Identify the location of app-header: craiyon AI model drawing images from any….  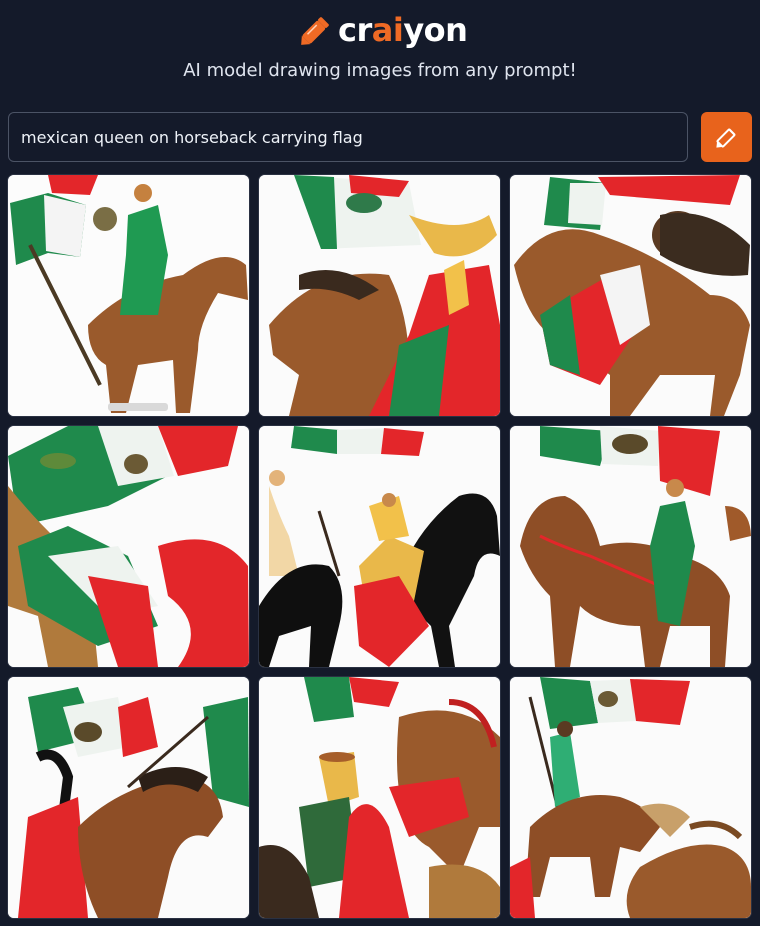
(380, 50).